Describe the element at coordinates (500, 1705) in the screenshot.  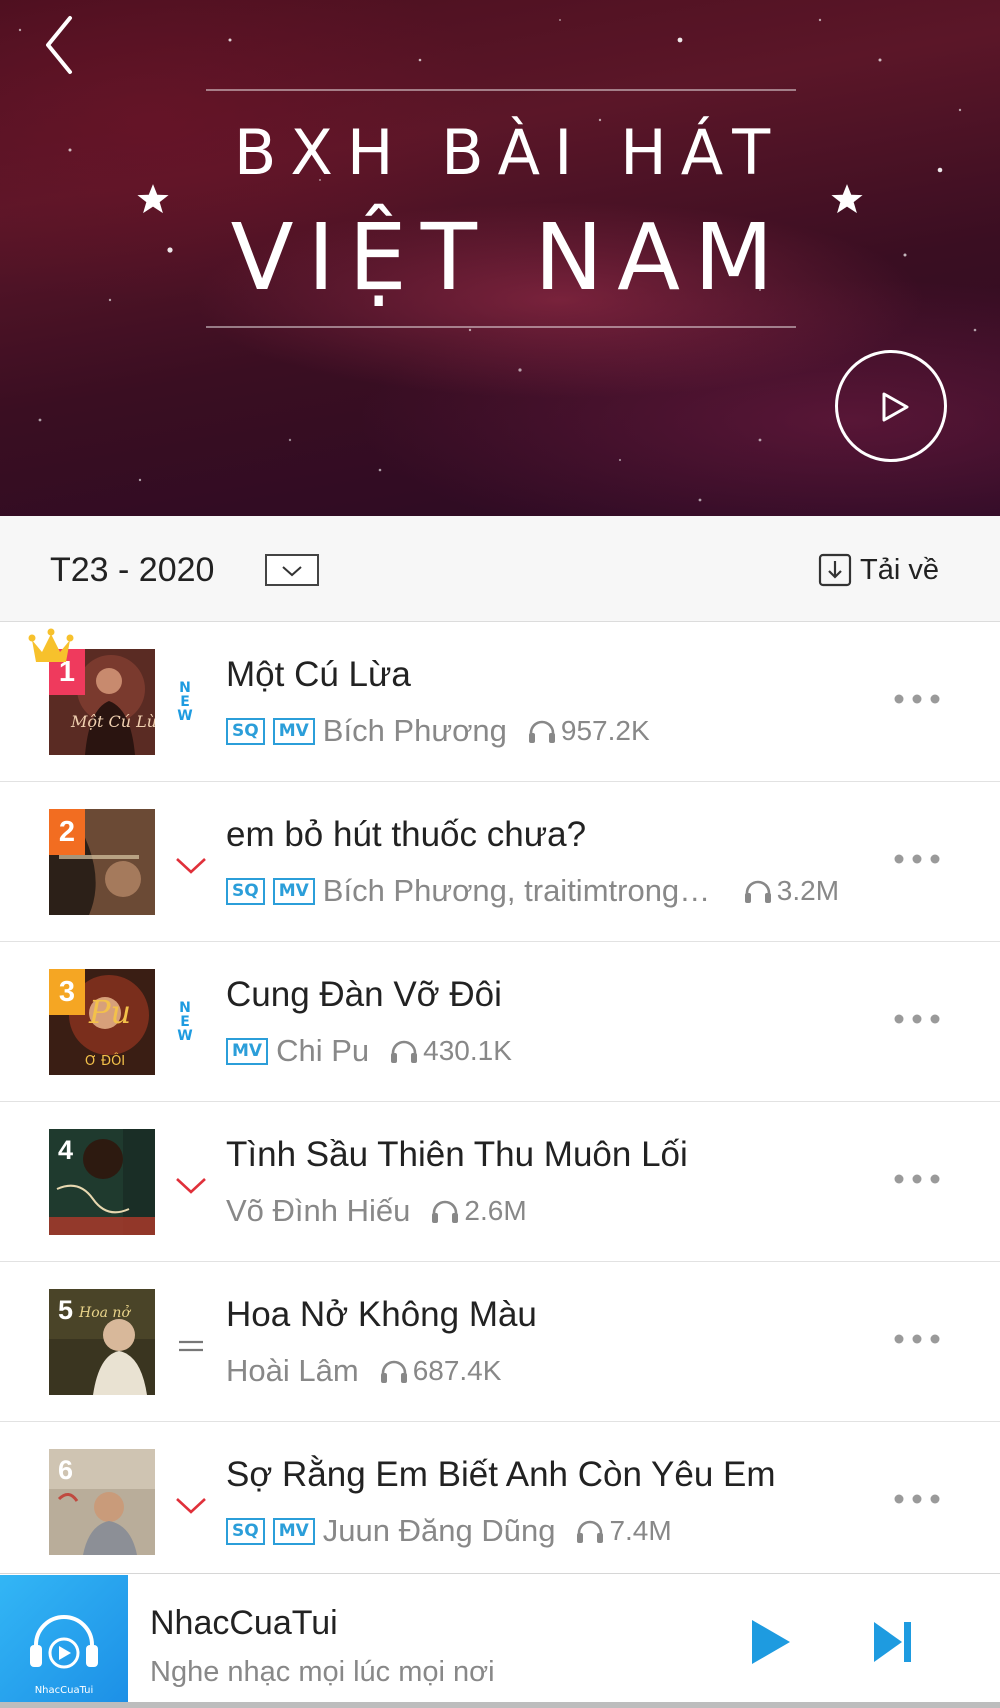
I see `bottom-edge` at that location.